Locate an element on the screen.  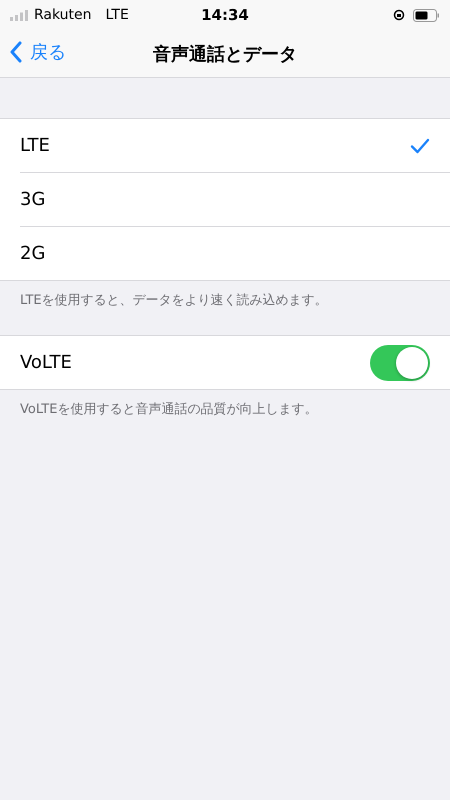
network-option: 2G is located at coordinates (235, 253).